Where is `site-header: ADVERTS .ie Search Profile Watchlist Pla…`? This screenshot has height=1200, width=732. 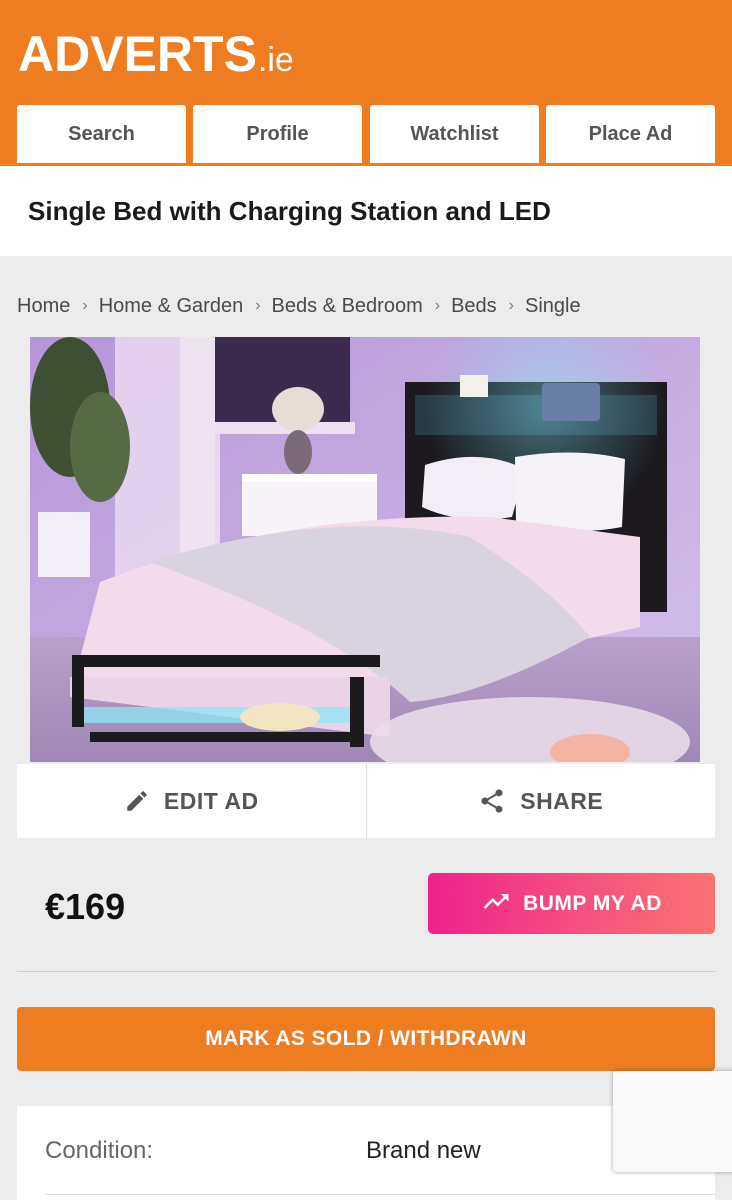
site-header: ADVERTS .ie Search Profile Watchlist Pla… is located at coordinates (366, 83).